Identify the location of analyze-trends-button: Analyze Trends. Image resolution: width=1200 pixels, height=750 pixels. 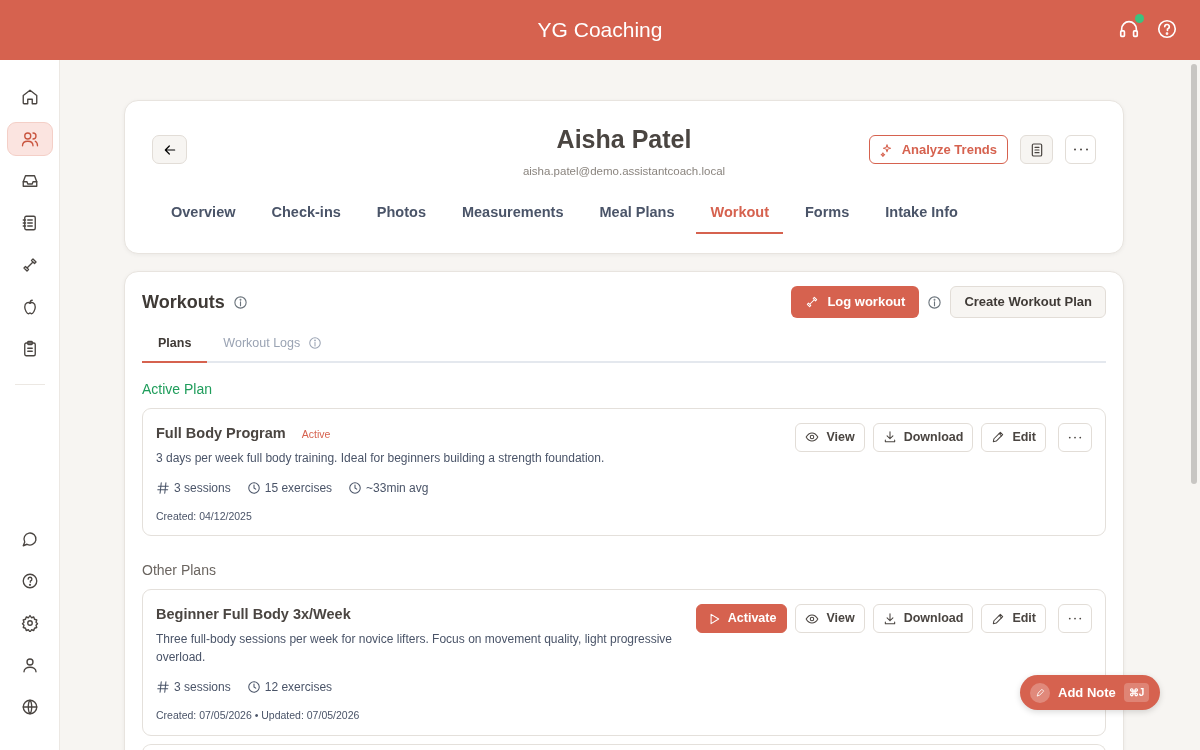
(938, 149).